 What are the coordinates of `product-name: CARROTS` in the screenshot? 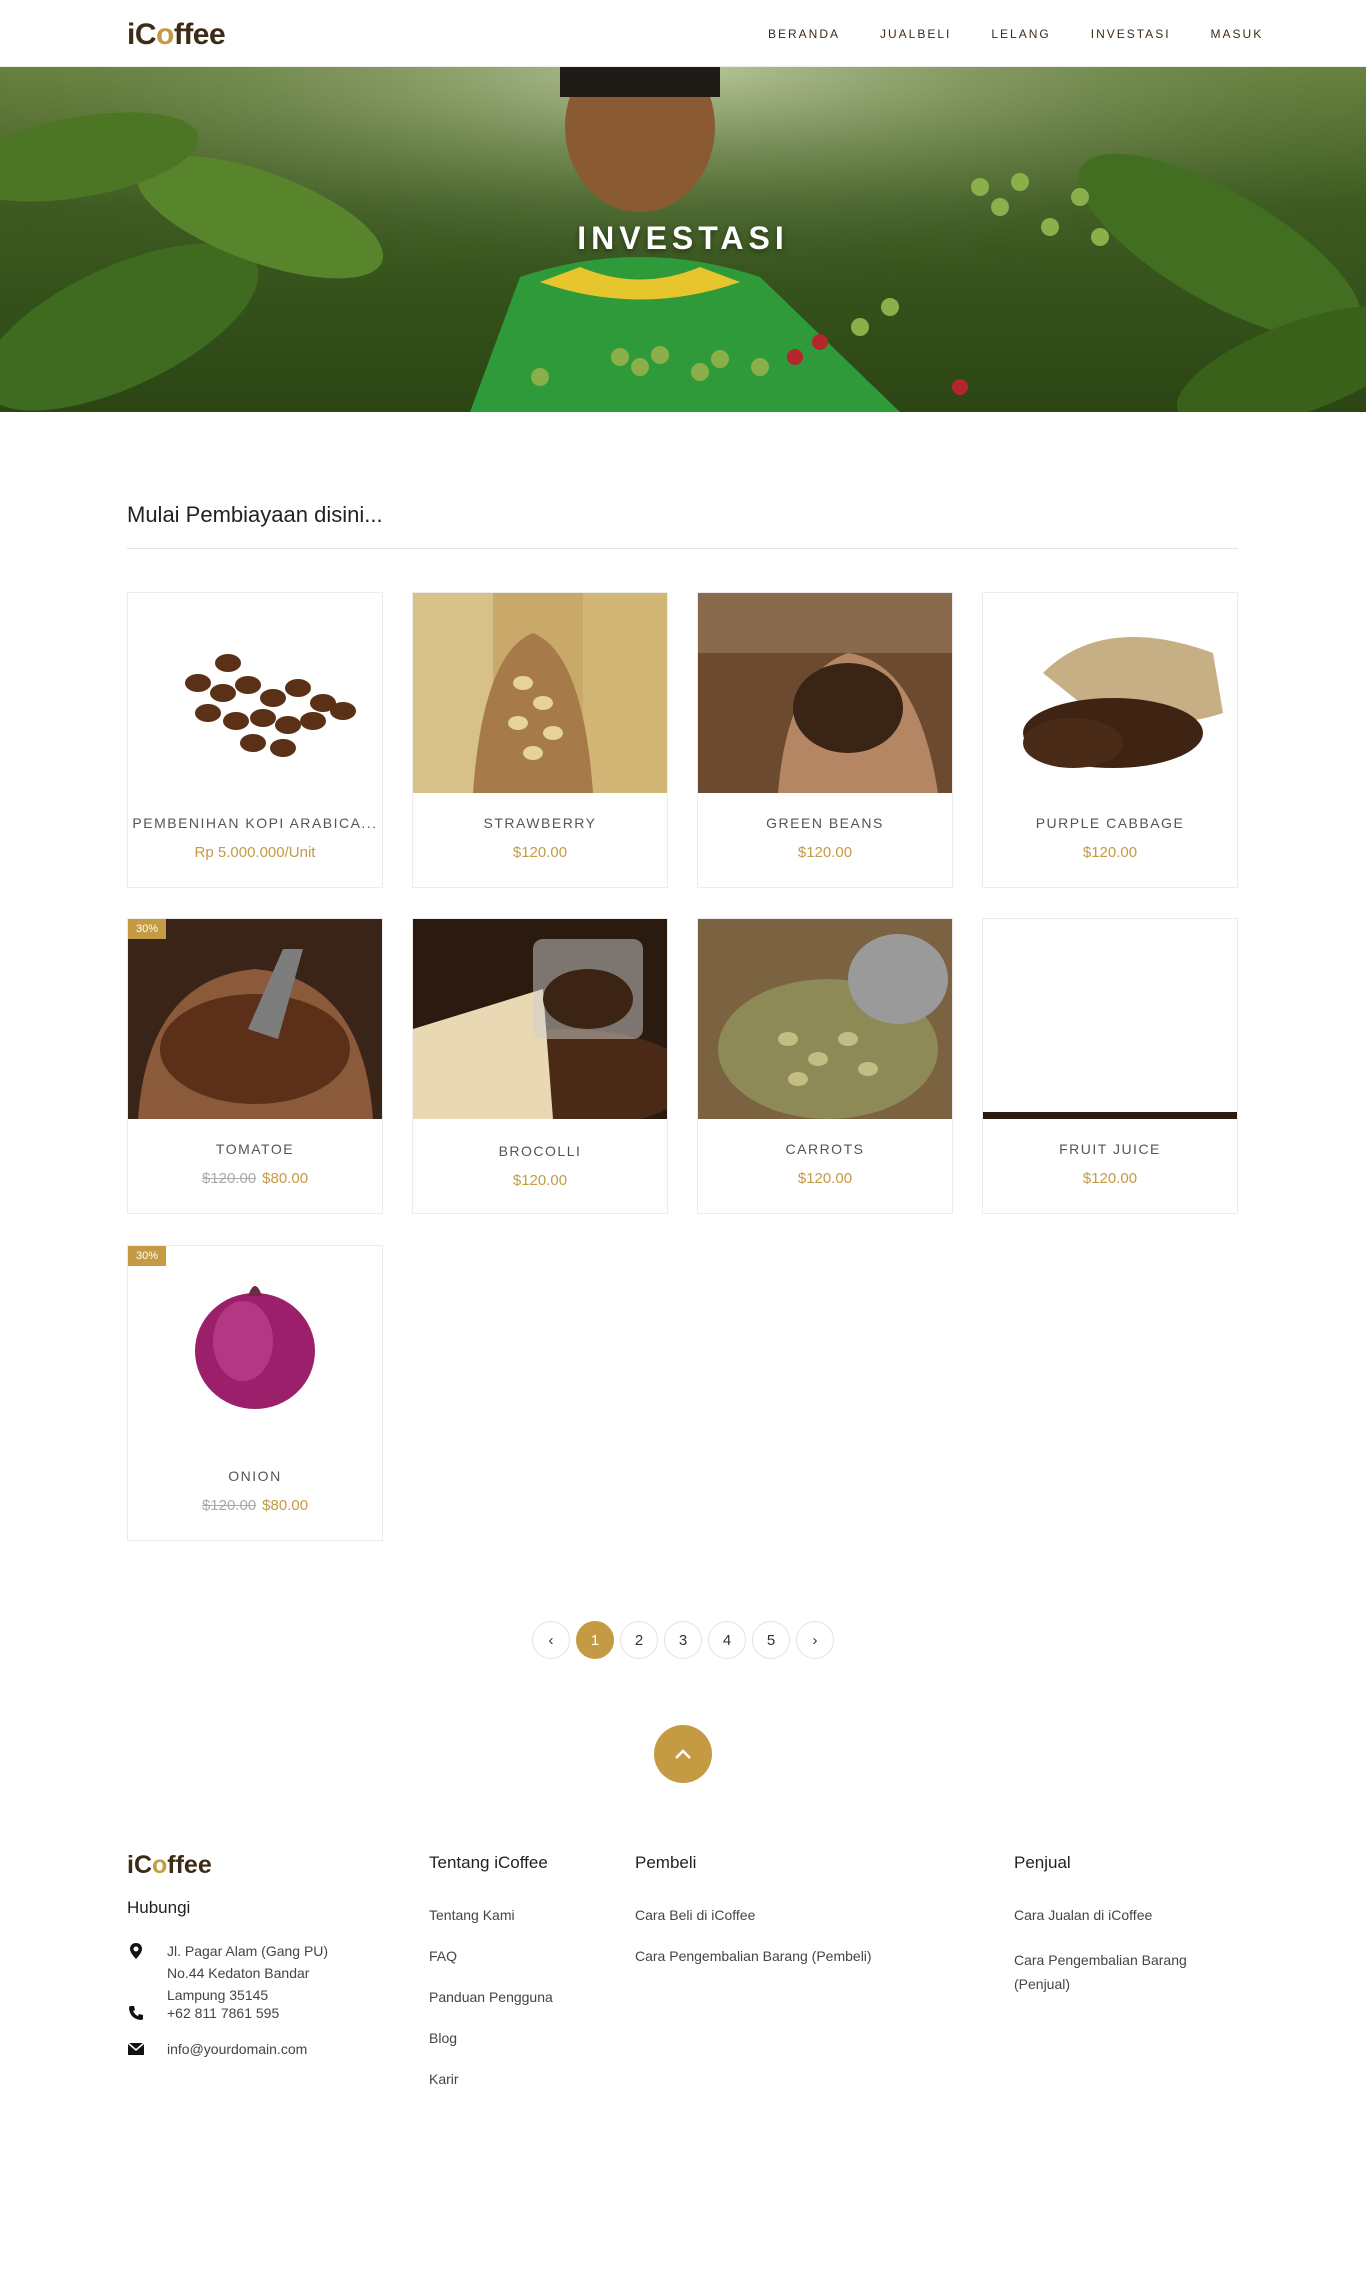 It's located at (825, 1149).